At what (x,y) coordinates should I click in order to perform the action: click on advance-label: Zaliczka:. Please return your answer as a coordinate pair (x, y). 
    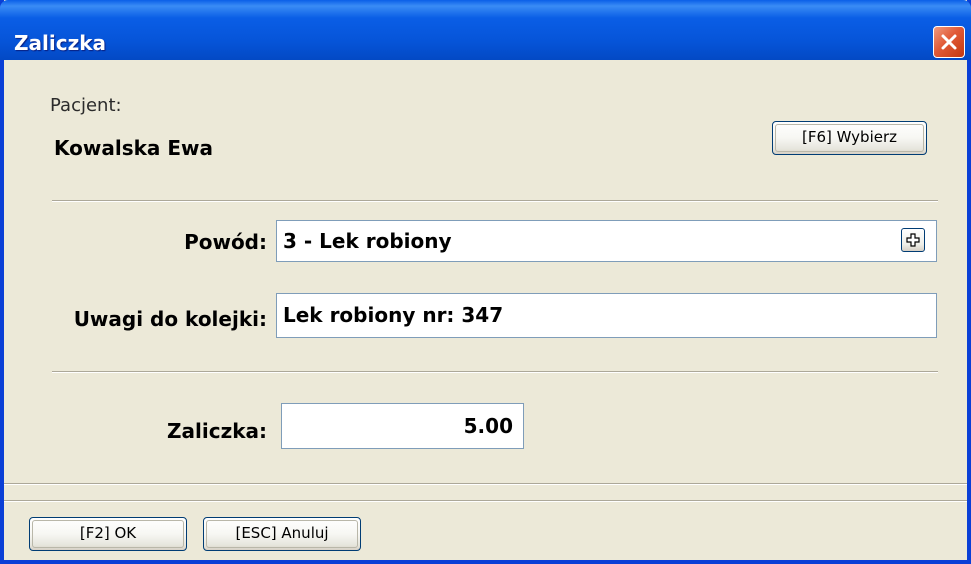
    Looking at the image, I should click on (217, 431).